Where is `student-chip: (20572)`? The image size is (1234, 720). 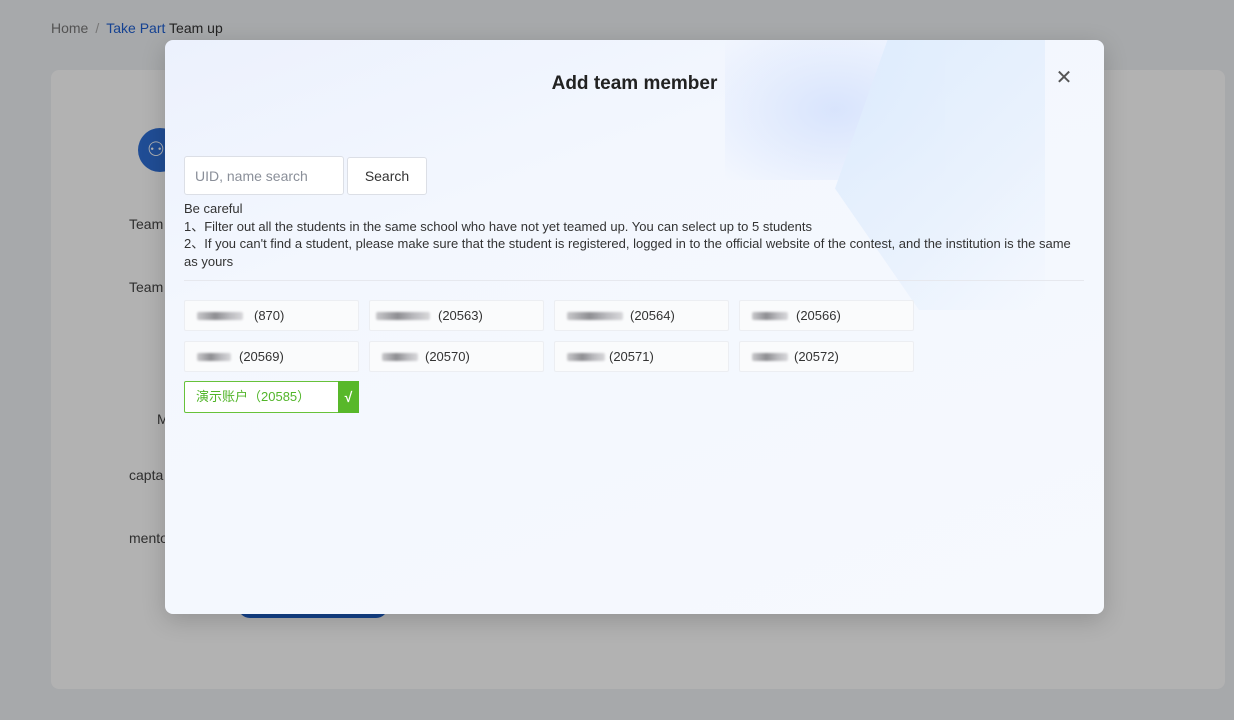
student-chip: (20572) is located at coordinates (826, 356).